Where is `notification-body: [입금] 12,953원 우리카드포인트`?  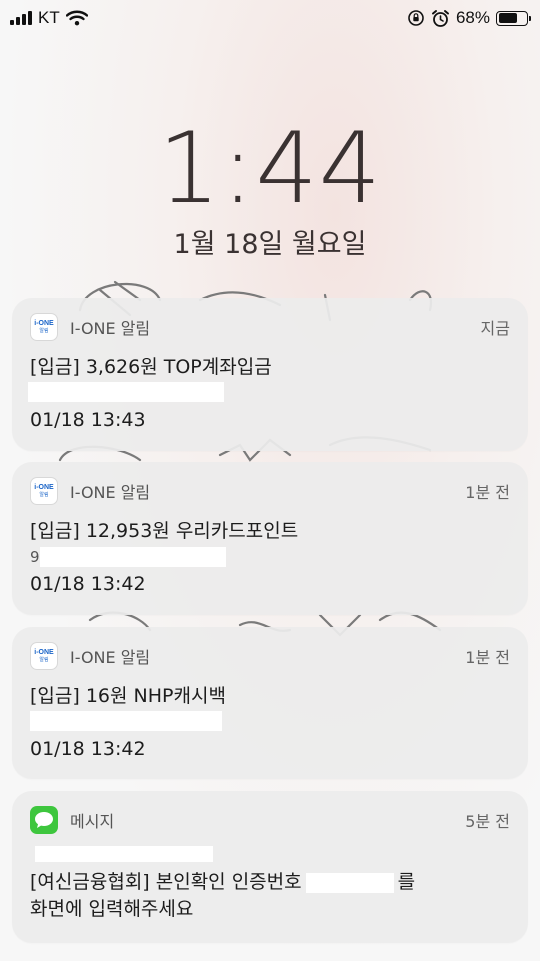 notification-body: [입금] 12,953원 우리카드포인트 is located at coordinates (164, 531).